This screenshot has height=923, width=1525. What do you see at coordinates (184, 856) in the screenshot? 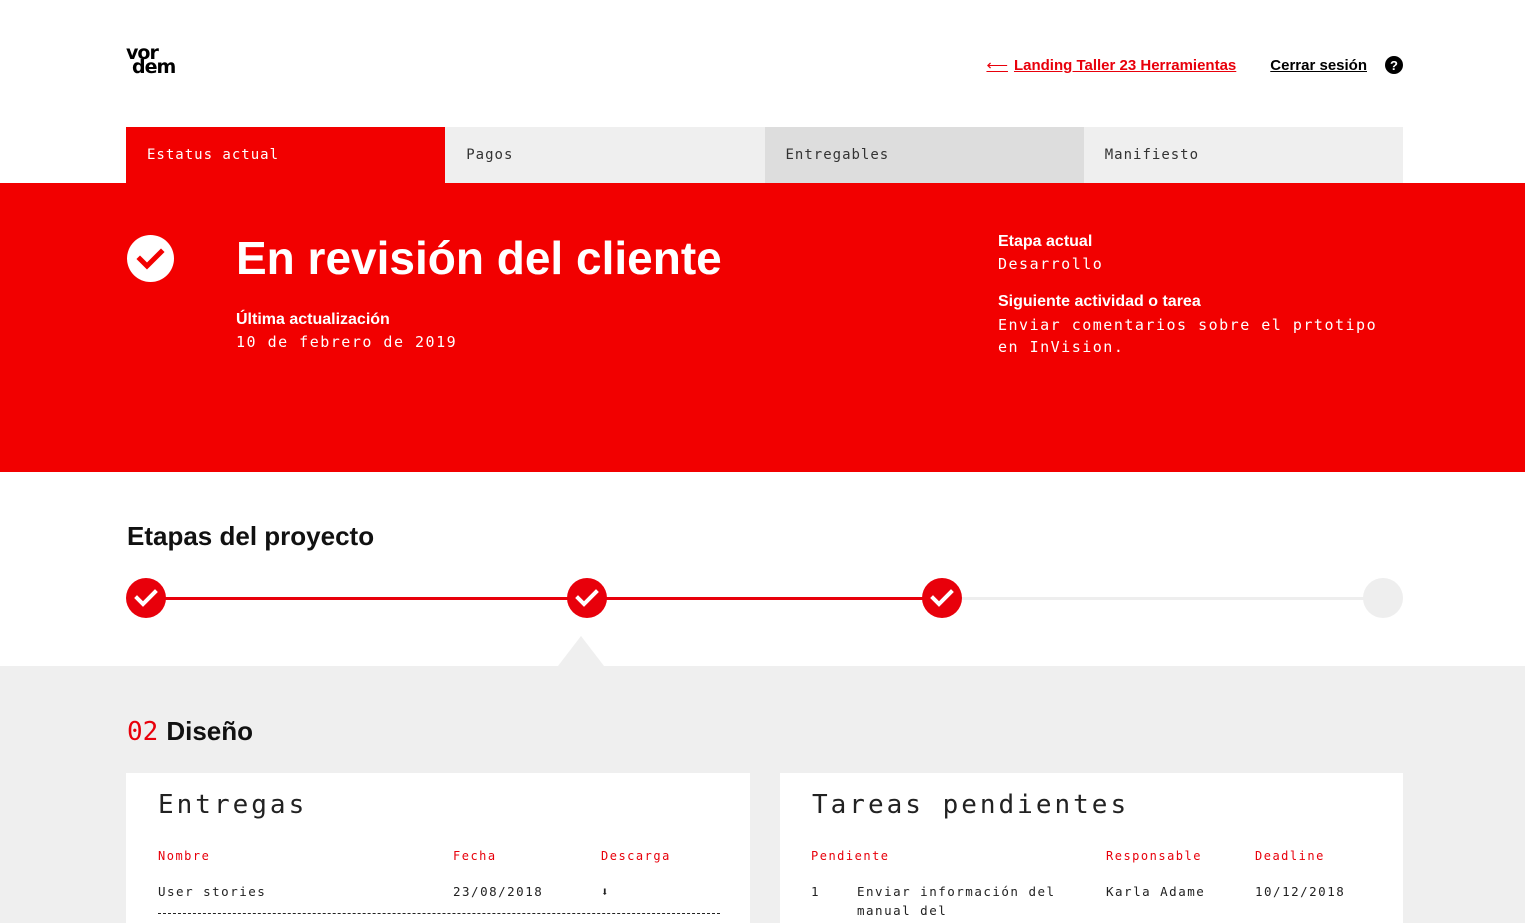
I see `deliveries-col-name: Nombre` at bounding box center [184, 856].